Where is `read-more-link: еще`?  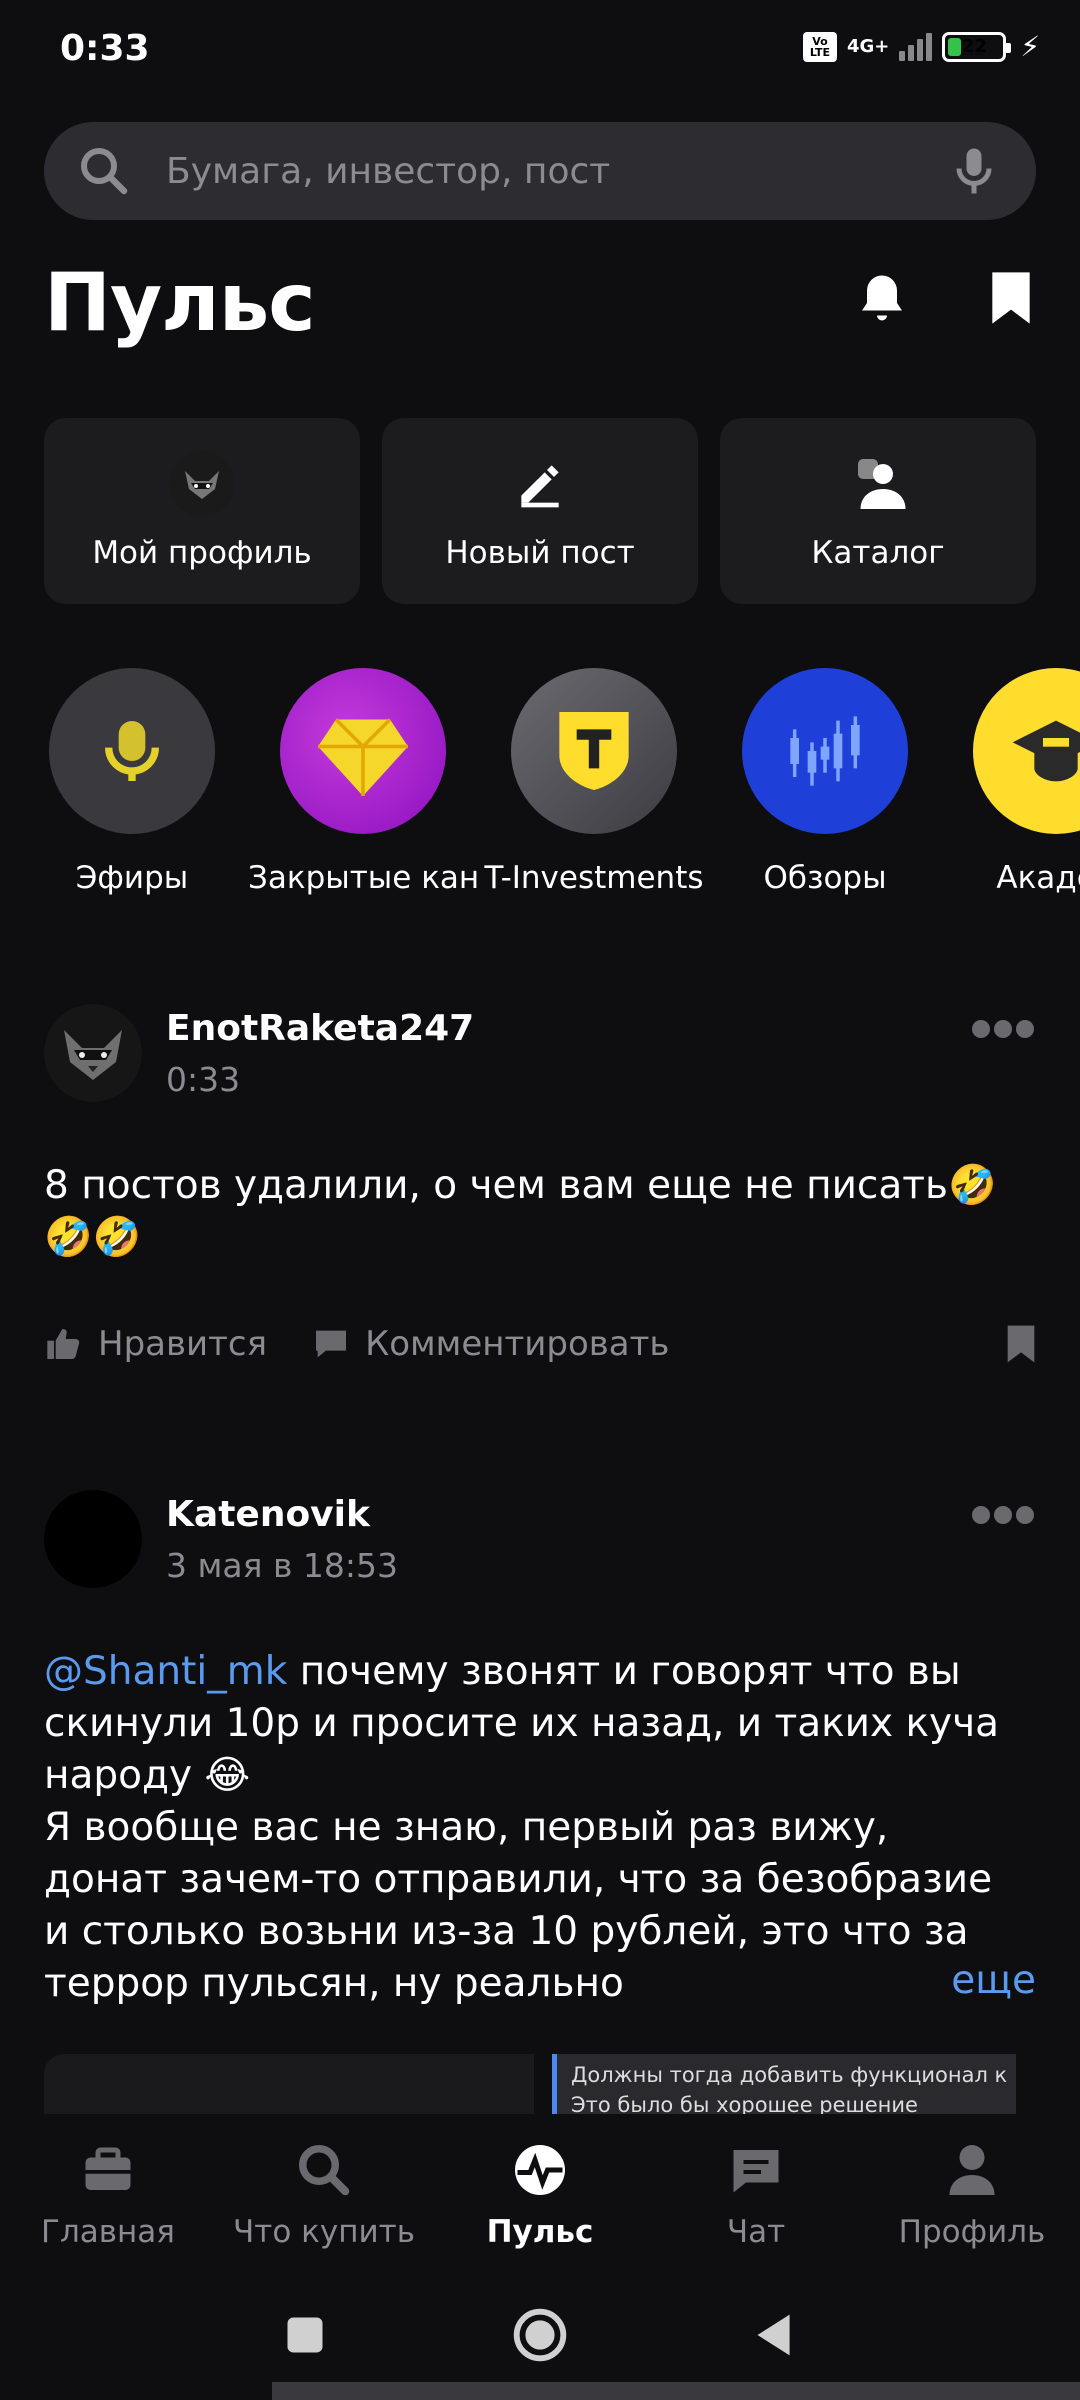
read-more-link: еще is located at coordinates (993, 1980).